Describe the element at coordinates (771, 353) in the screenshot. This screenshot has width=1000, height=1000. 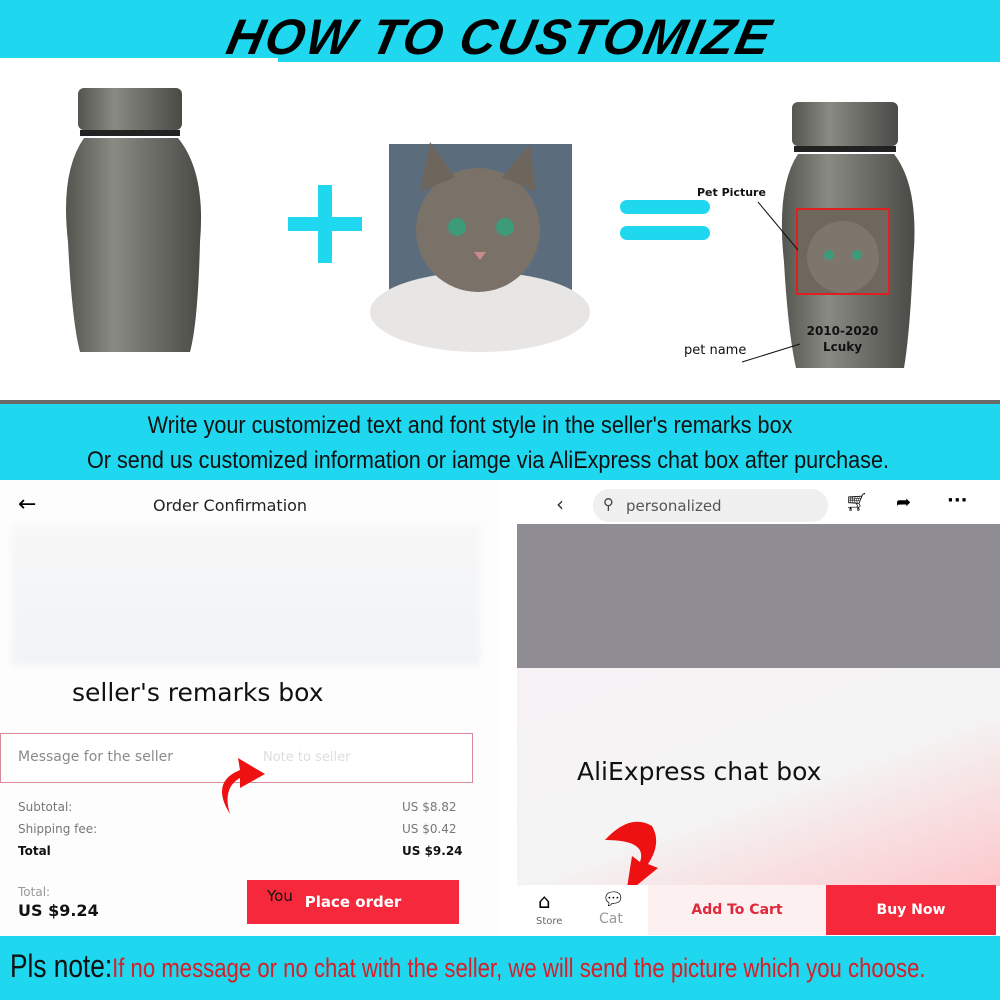
I see `pet-name-pointer` at that location.